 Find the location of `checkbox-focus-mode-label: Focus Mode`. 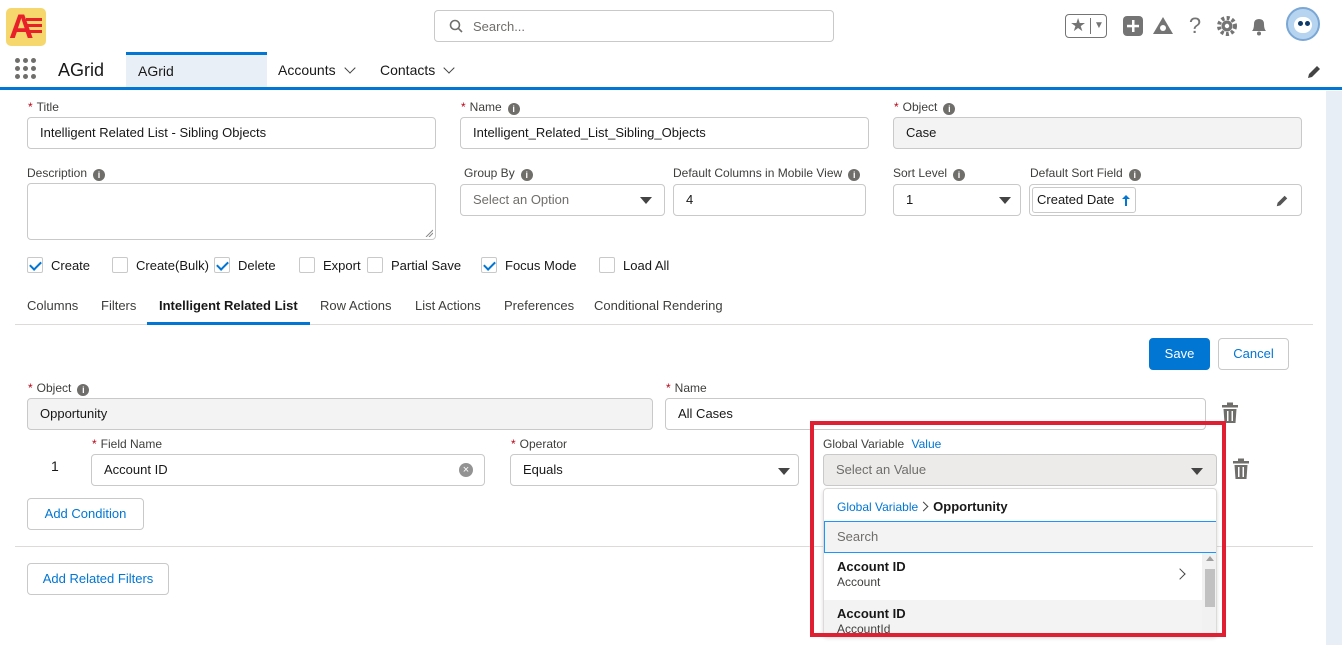

checkbox-focus-mode-label: Focus Mode is located at coordinates (541, 265).